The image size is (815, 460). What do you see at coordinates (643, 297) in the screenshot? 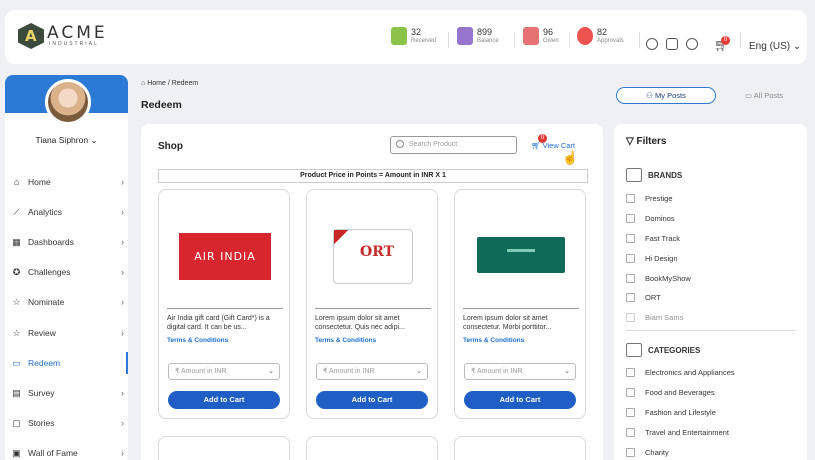
I see `filter-brand: ORT` at bounding box center [643, 297].